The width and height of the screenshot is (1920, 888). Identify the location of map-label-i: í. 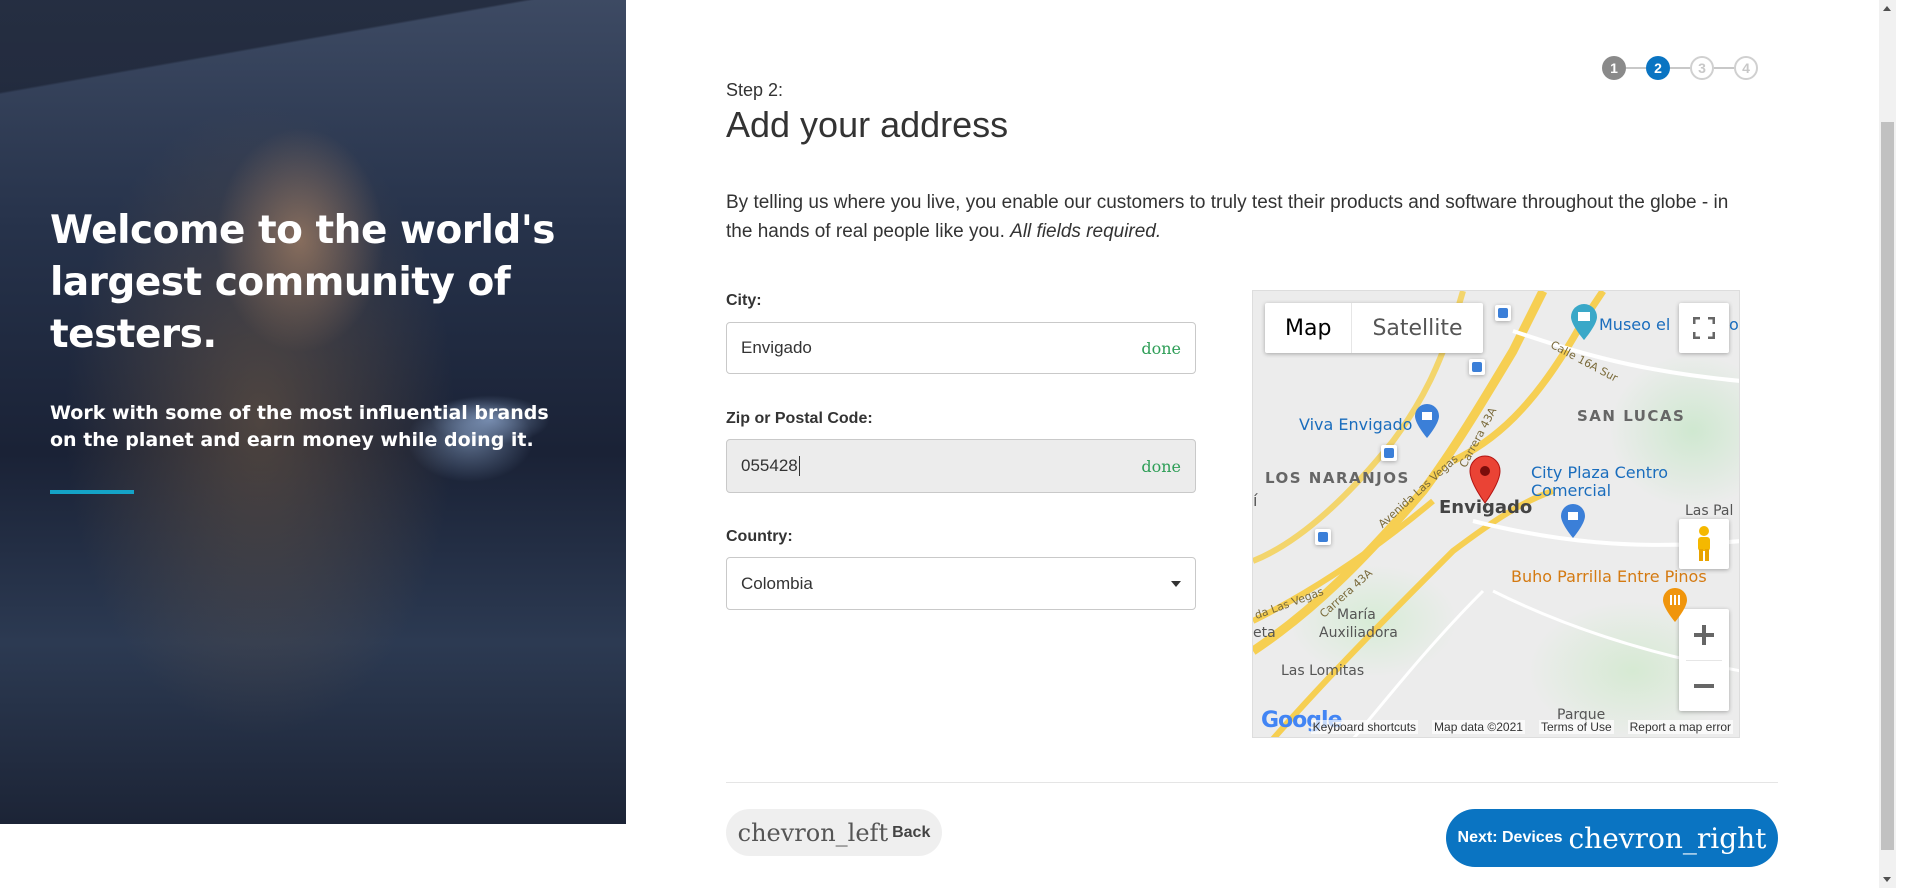
(1255, 500).